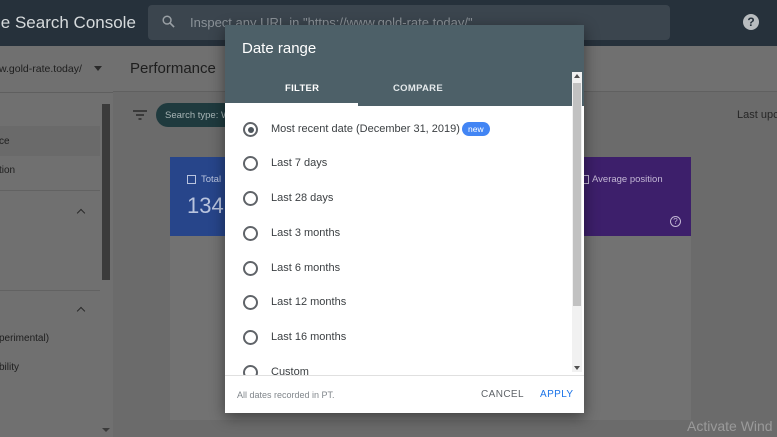 The width and height of the screenshot is (777, 437). Describe the element at coordinates (635, 196) in the screenshot. I see `average-position-card: Average position ?` at that location.